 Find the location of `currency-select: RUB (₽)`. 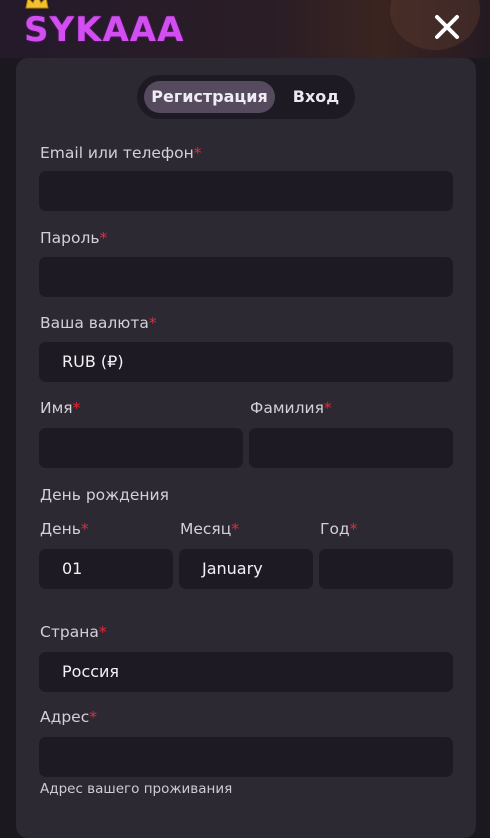

currency-select: RUB (₽) is located at coordinates (246, 362).